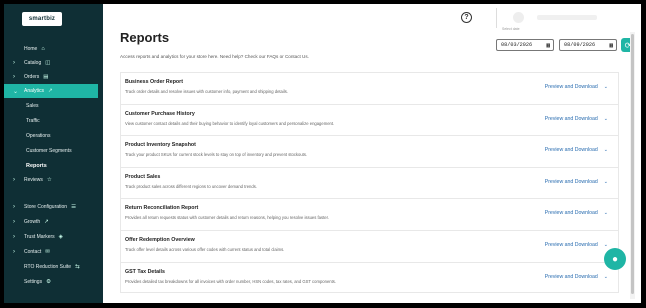  What do you see at coordinates (47, 252) in the screenshot?
I see `sidebar-item-icon: ✉` at bounding box center [47, 252].